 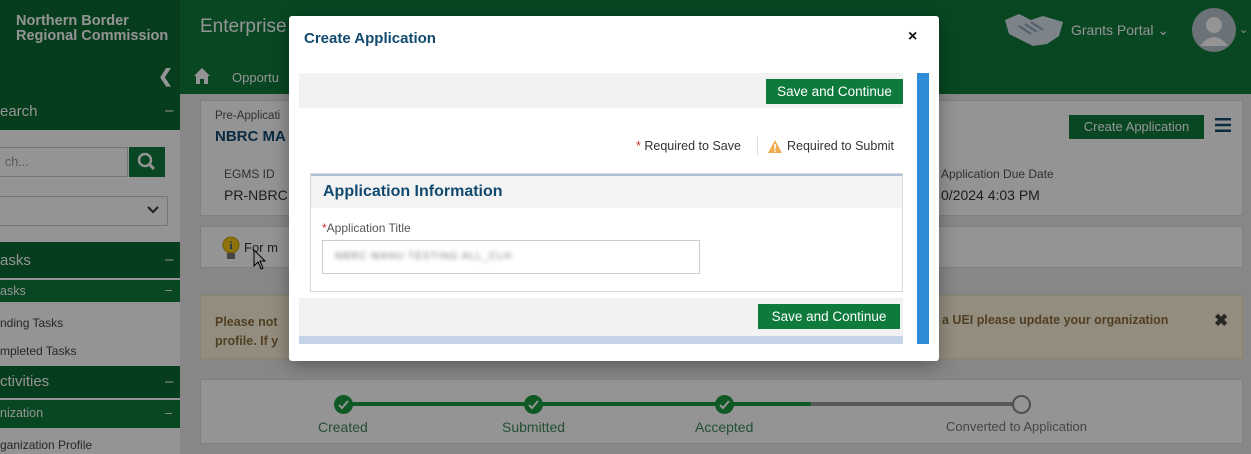 What do you see at coordinates (834, 91) in the screenshot?
I see `save-continue-button-top: Save and Continue` at bounding box center [834, 91].